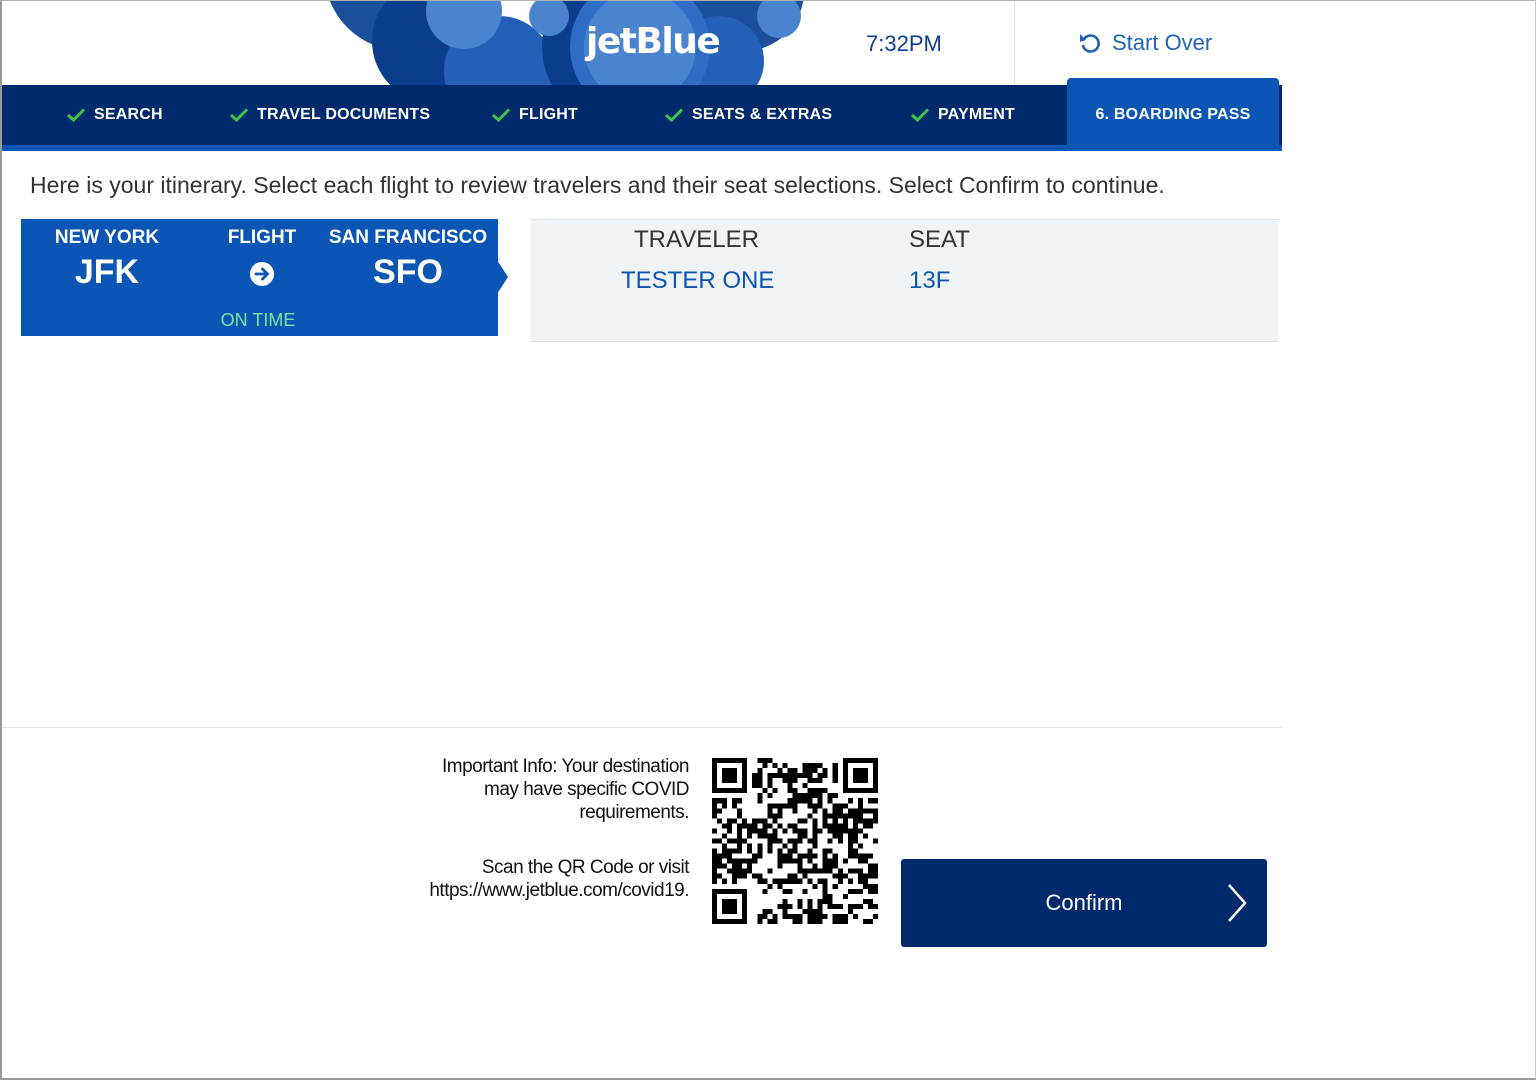 The width and height of the screenshot is (1536, 1080). I want to click on nav-step-payment: PAYMENT, so click(962, 115).